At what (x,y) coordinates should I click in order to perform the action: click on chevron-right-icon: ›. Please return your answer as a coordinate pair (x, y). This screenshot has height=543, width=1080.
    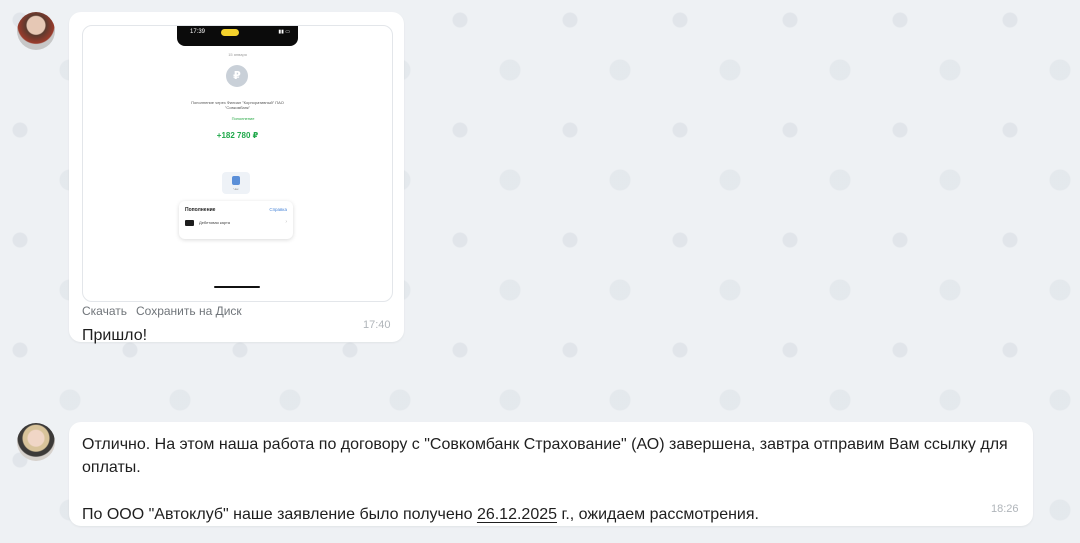
    Looking at the image, I should click on (286, 222).